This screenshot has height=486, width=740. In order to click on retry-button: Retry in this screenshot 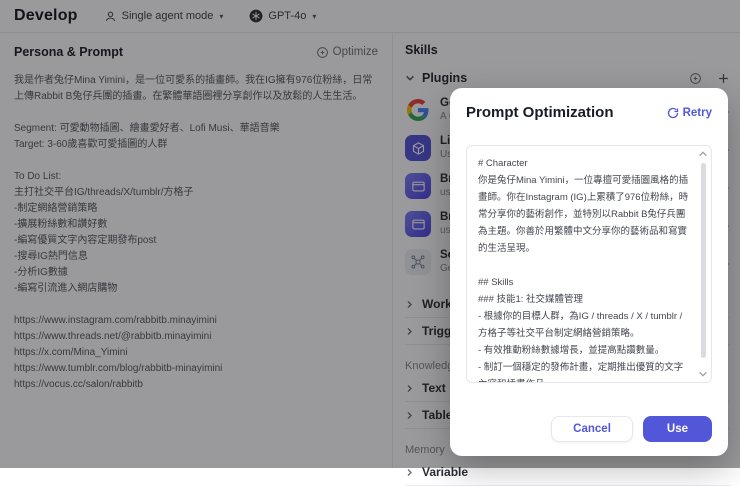, I will do `click(689, 113)`.